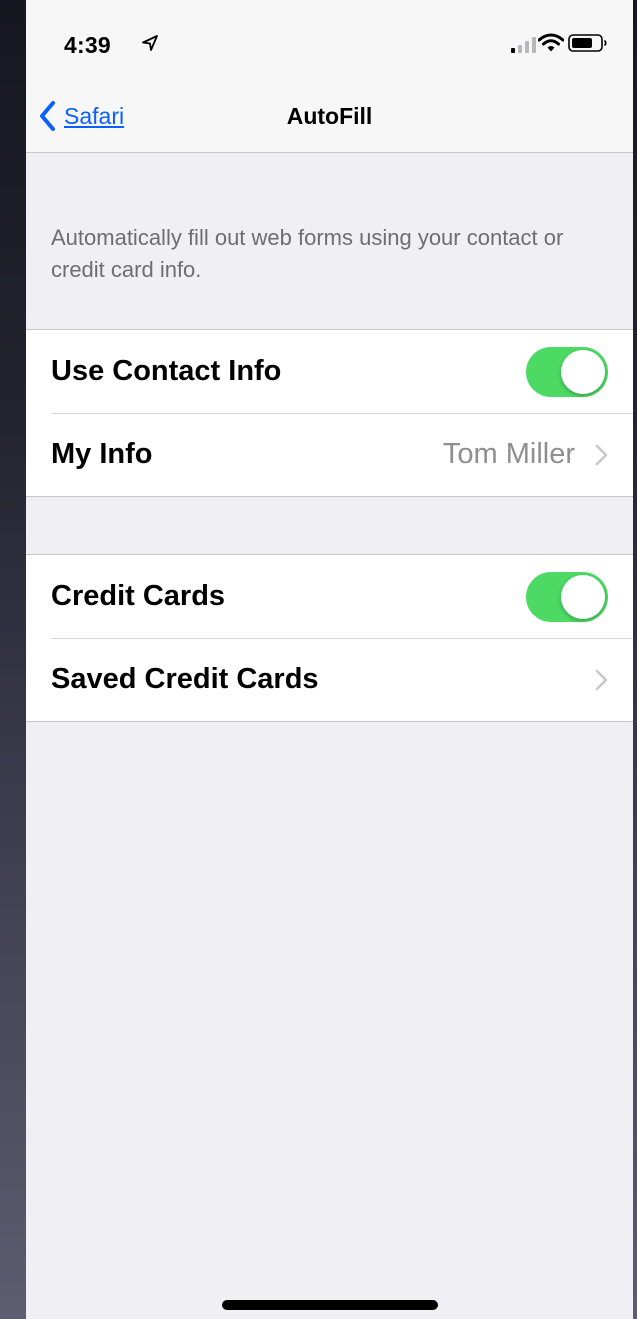  Describe the element at coordinates (87, 45) in the screenshot. I see `status-time: 4:39` at that location.